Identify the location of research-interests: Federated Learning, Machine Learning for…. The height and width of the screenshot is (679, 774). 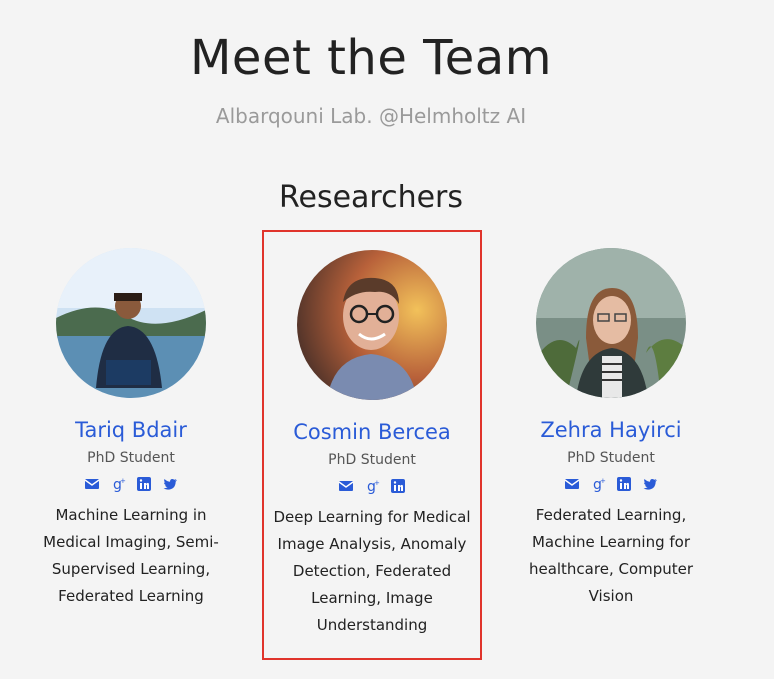
(611, 555).